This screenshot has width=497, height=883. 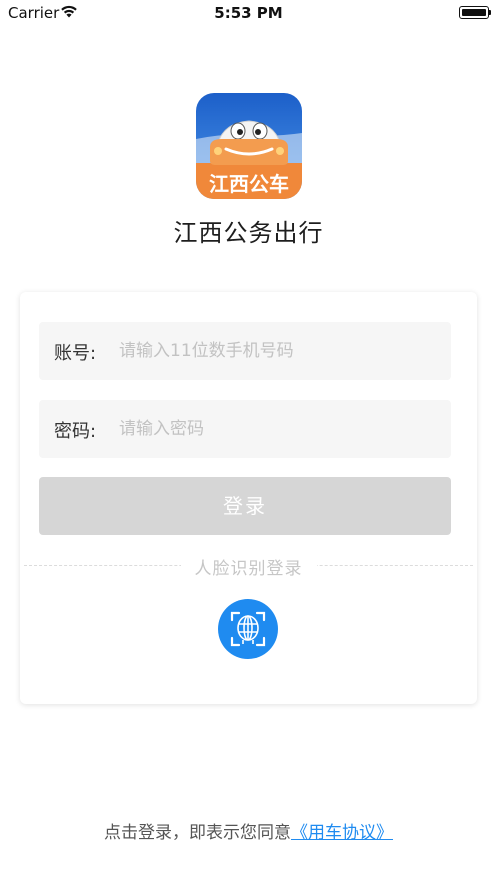 What do you see at coordinates (279, 429) in the screenshot?
I see `password-input` at bounding box center [279, 429].